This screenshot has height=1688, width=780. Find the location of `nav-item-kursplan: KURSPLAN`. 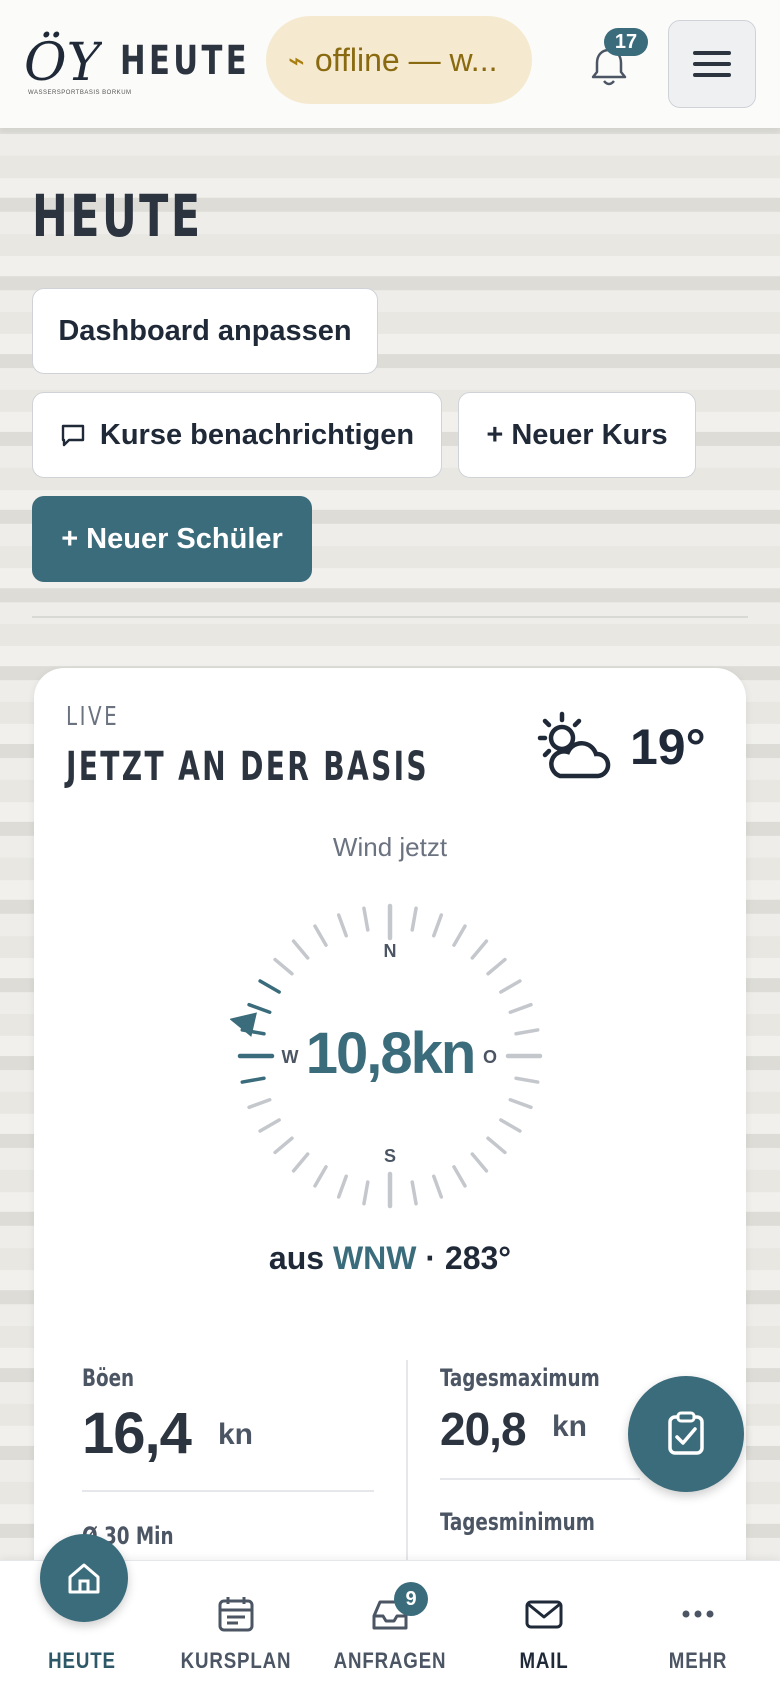

nav-item-kursplan: KURSPLAN is located at coordinates (236, 1624).